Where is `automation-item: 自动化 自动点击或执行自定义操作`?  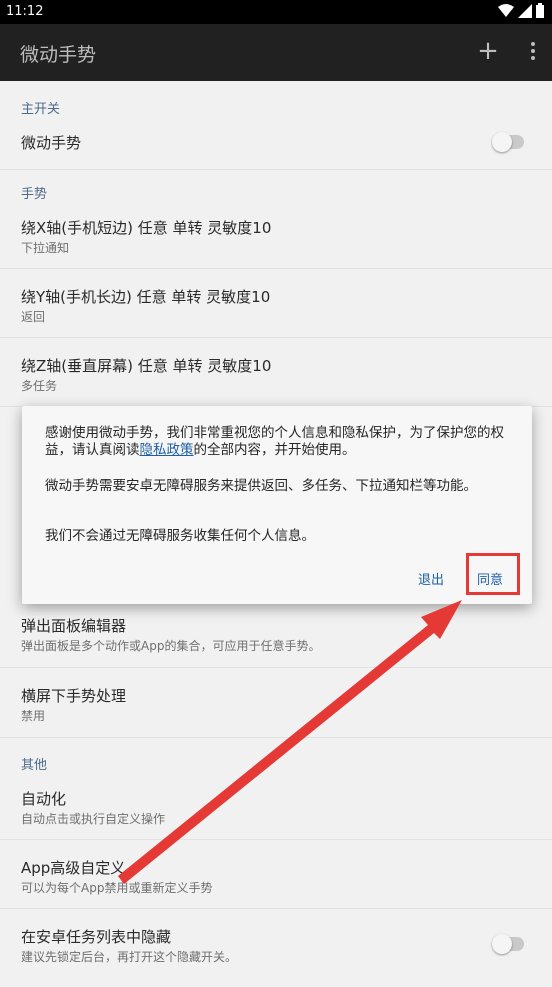 automation-item: 自动化 自动点击或执行自定义操作 is located at coordinates (276, 807).